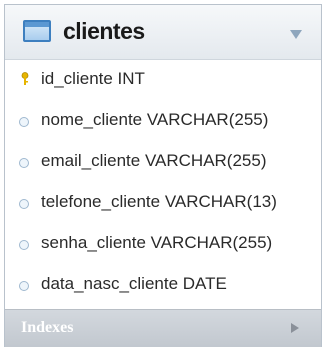 This screenshot has height=351, width=326. Describe the element at coordinates (157, 242) in the screenshot. I see `column-label: senha_cliente VARCHAR(255)` at that location.